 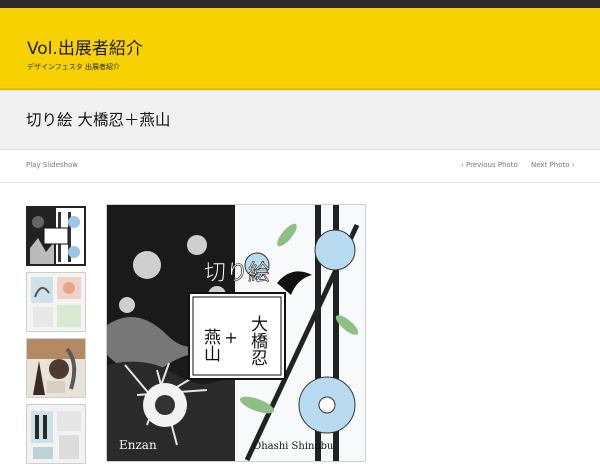 I want to click on thumbnail-2-image, so click(x=56, y=302).